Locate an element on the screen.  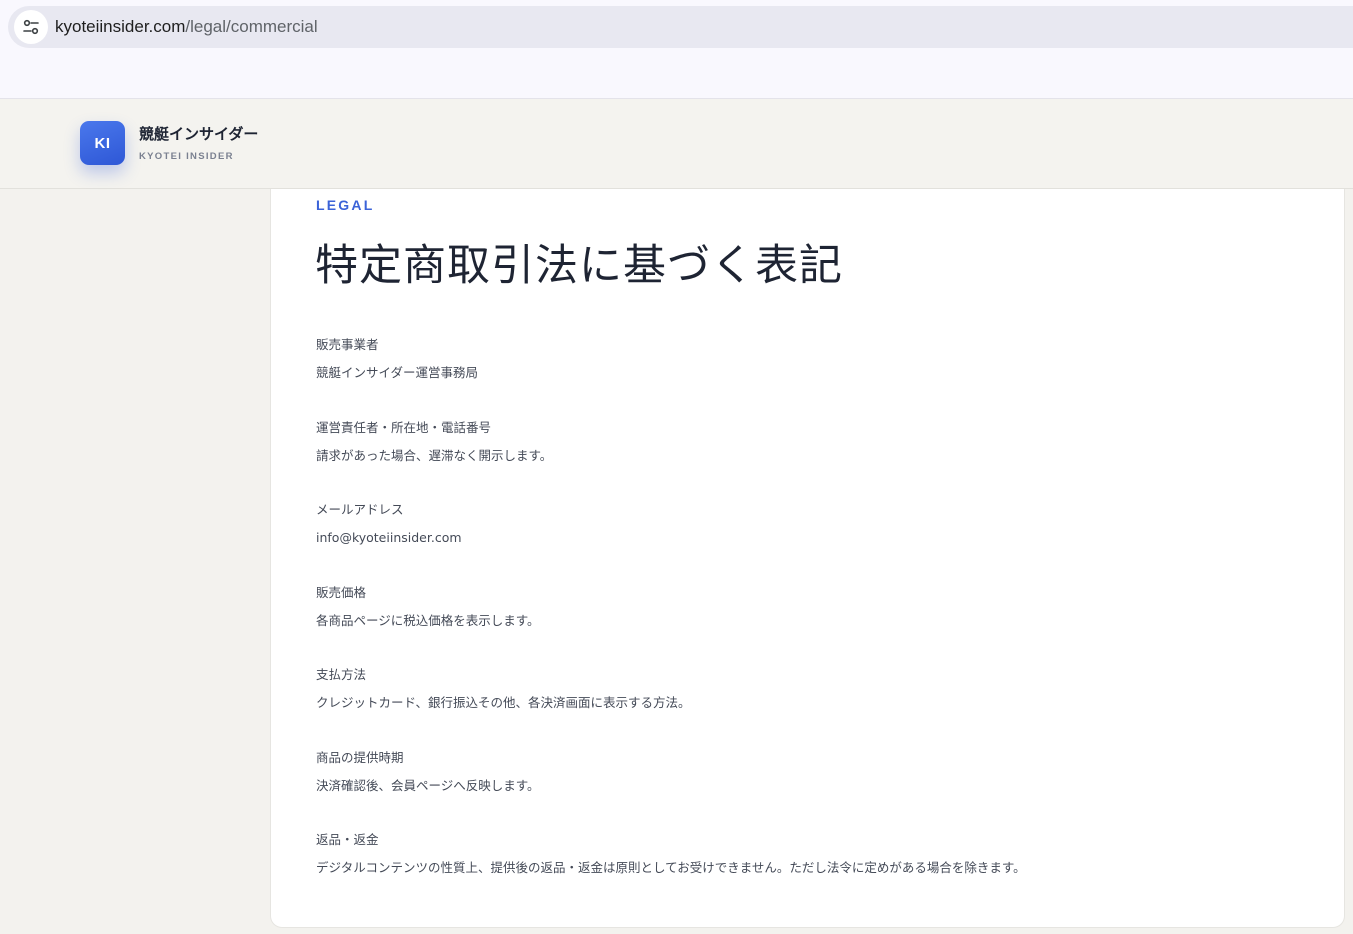
item-value: 決済確認後、会員ページへ反映します。 is located at coordinates (428, 785).